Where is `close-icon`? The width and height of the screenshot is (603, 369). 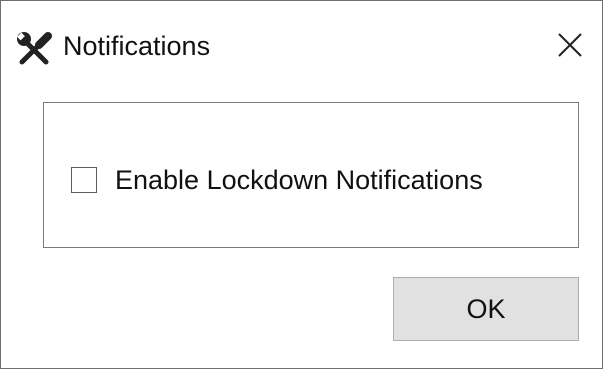
close-icon is located at coordinates (570, 45).